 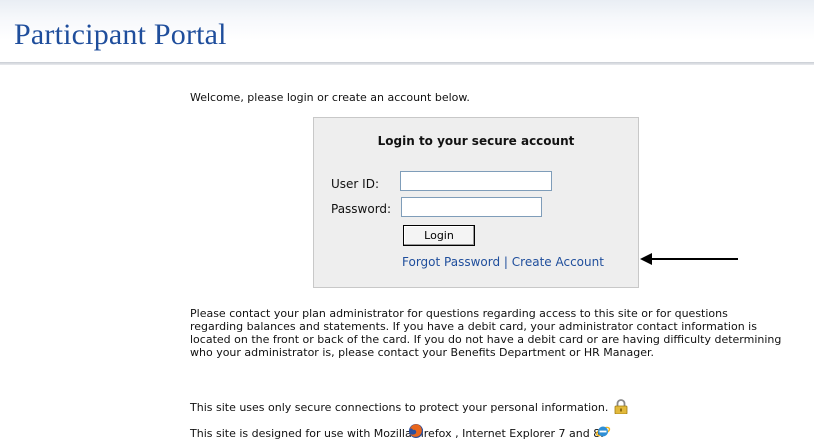 What do you see at coordinates (471, 207) in the screenshot?
I see `password-input` at bounding box center [471, 207].